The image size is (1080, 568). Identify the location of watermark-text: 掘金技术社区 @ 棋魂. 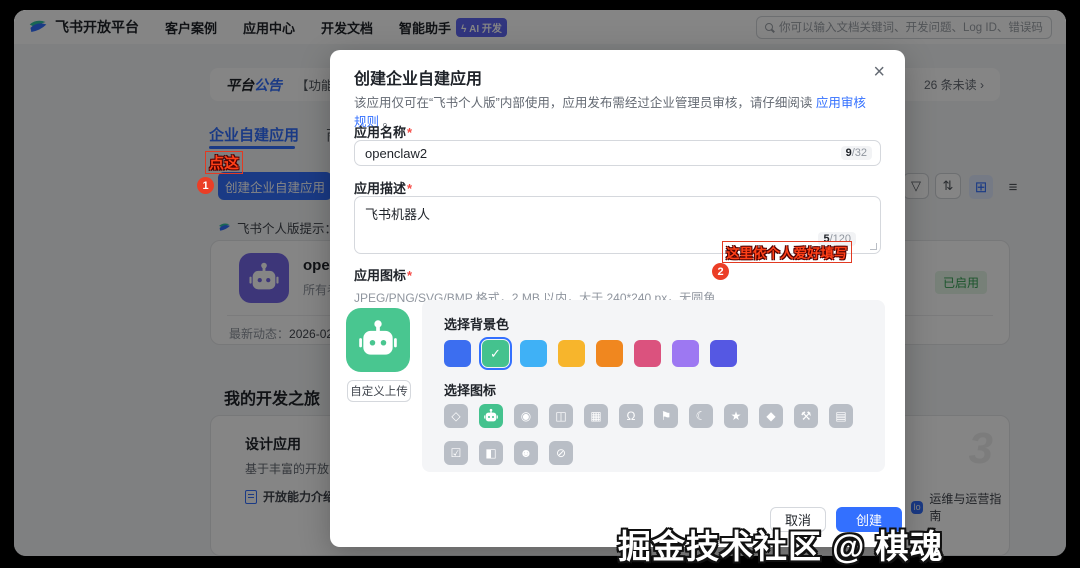
(781, 546).